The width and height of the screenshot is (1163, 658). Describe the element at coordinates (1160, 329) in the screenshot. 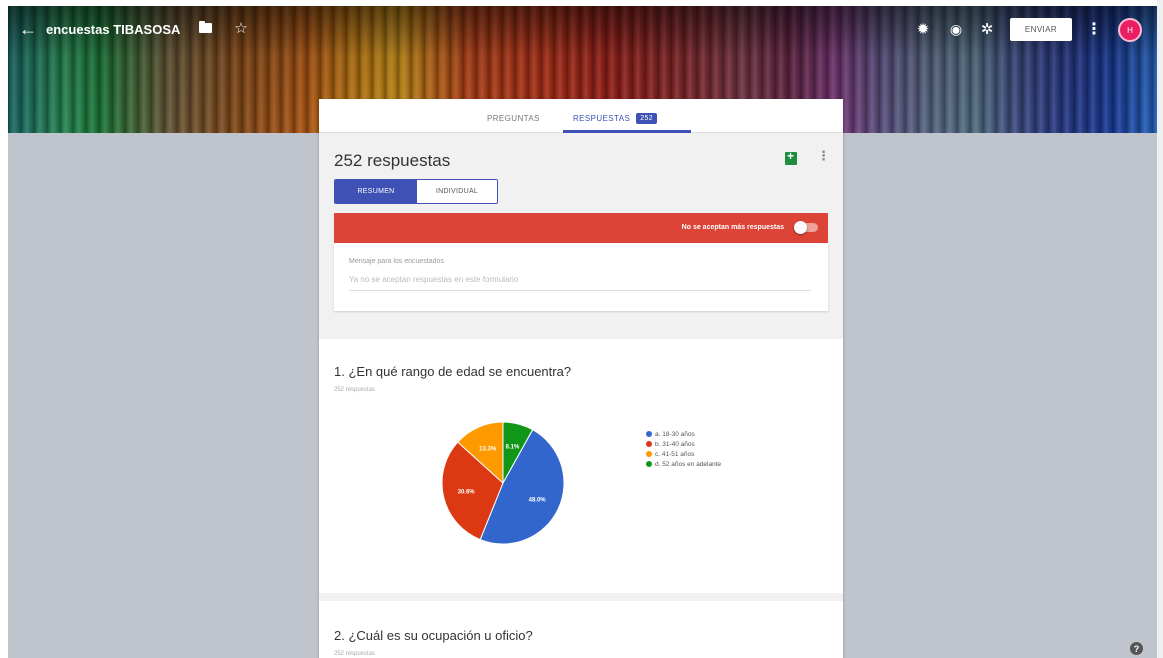

I see `scrollbar` at that location.